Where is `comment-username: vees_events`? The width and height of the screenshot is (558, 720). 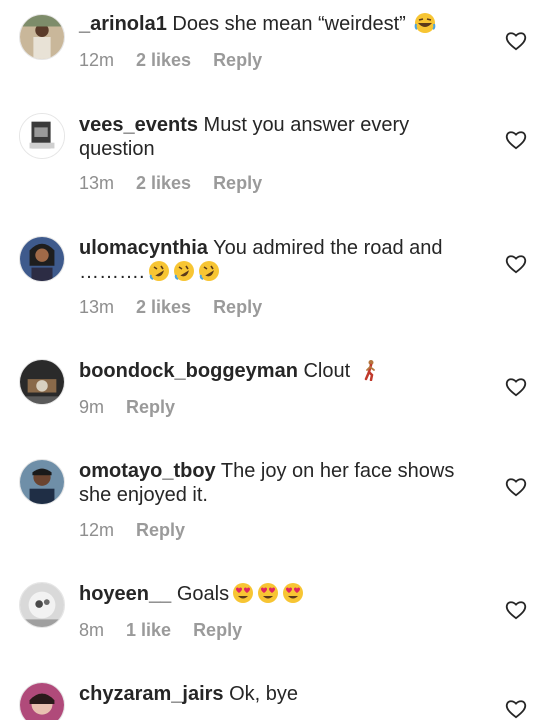 comment-username: vees_events is located at coordinates (138, 125).